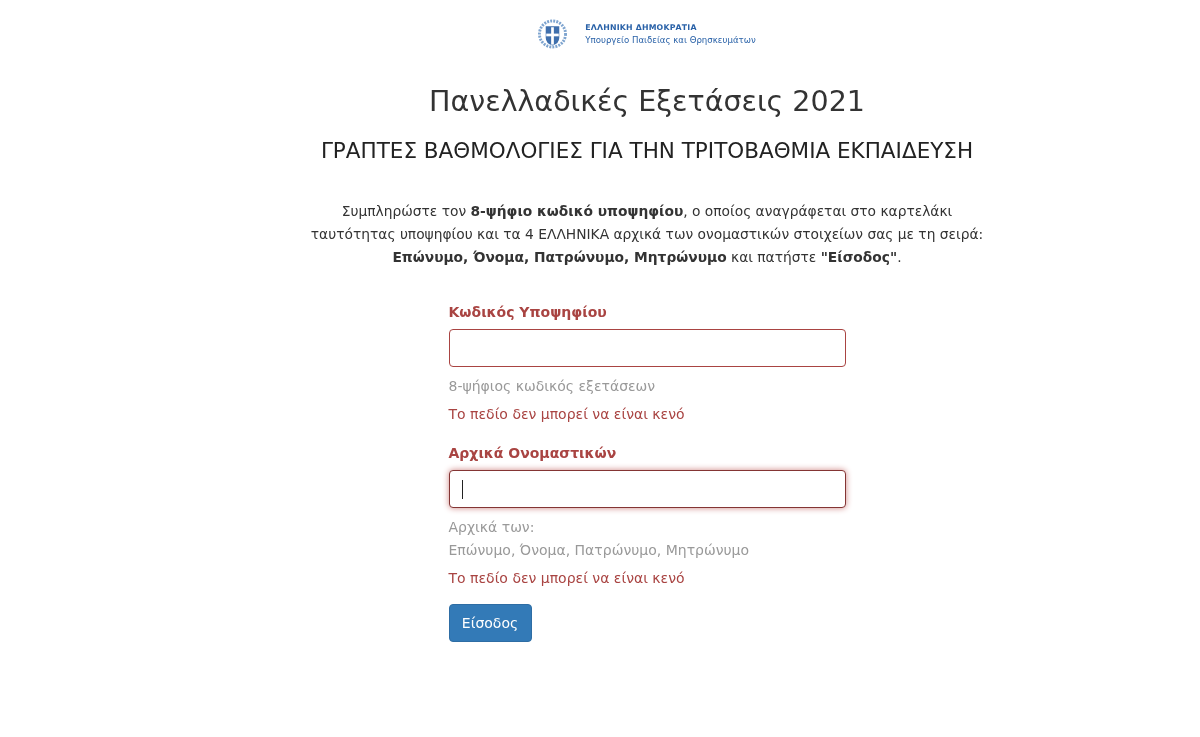  Describe the element at coordinates (533, 453) in the screenshot. I see `field-label: Αρχικά Ονομαστικών` at that location.